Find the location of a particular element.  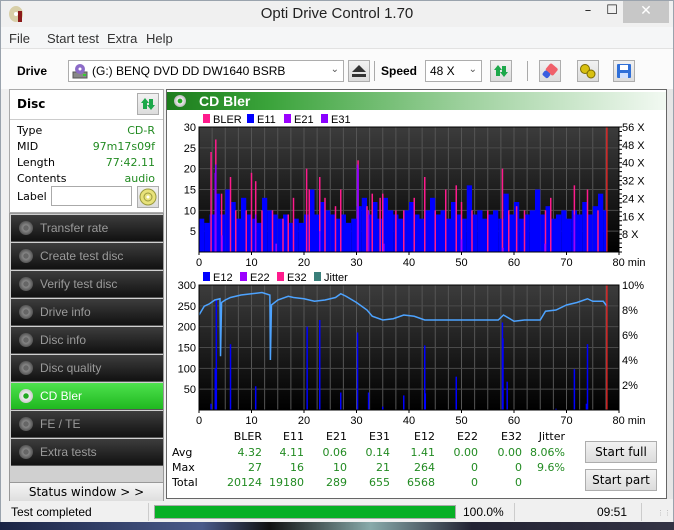

disc-type-value: CD-R is located at coordinates (141, 130).